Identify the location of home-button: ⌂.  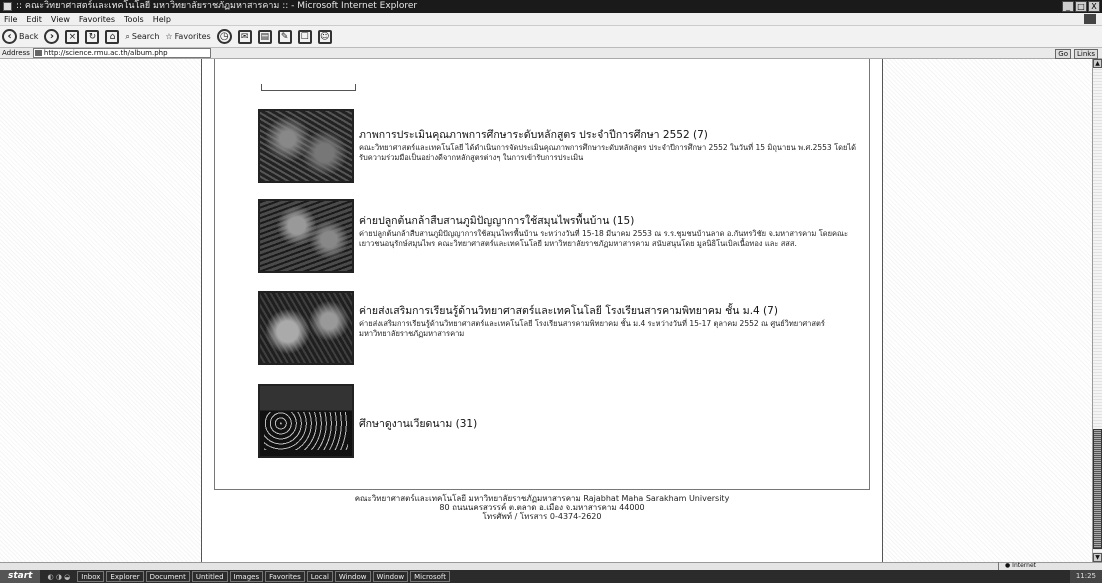
(112, 36).